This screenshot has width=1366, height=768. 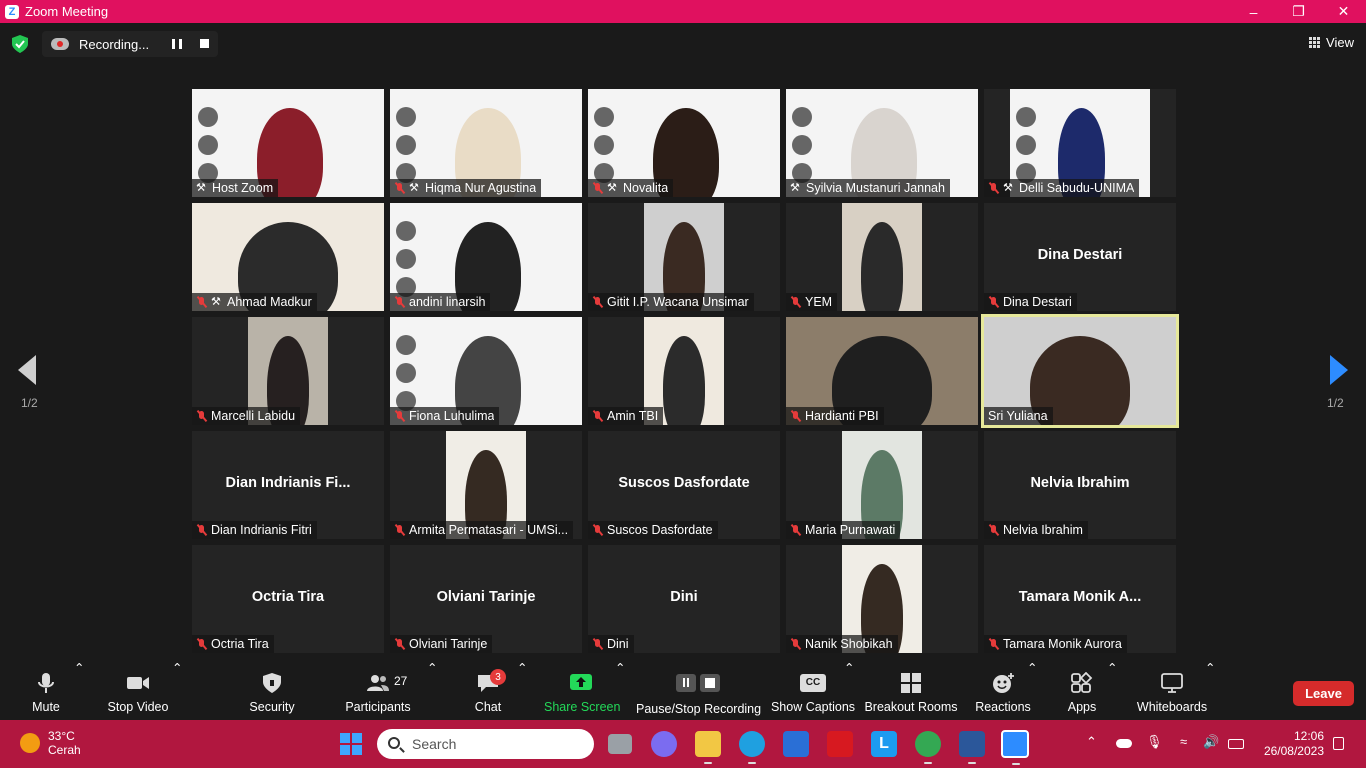 What do you see at coordinates (486, 143) in the screenshot?
I see `participant-tile: ⚒ Hiqma Nur Agustina` at bounding box center [486, 143].